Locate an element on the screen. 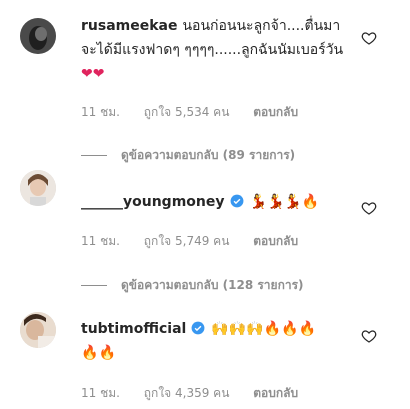 Image resolution: width=410 pixels, height=409 pixels. view-replies-button: ดูข้อความตอบกลับ (128 รายการ) is located at coordinates (192, 285).